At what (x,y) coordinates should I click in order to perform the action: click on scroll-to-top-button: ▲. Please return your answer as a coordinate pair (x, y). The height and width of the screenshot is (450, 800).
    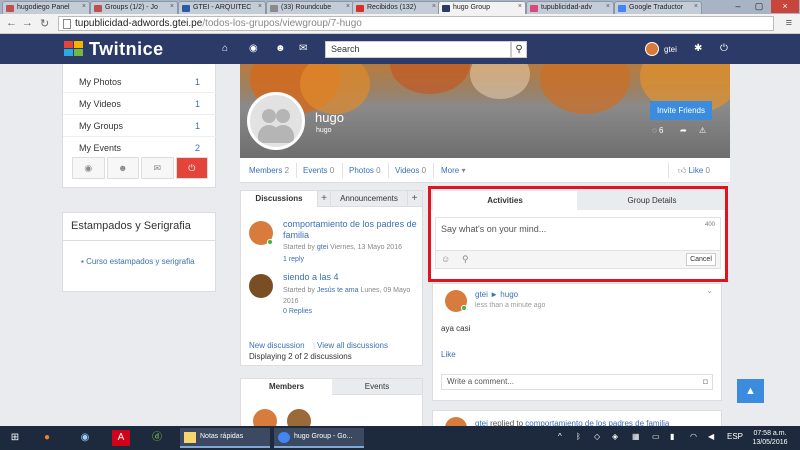
    Looking at the image, I should click on (750, 391).